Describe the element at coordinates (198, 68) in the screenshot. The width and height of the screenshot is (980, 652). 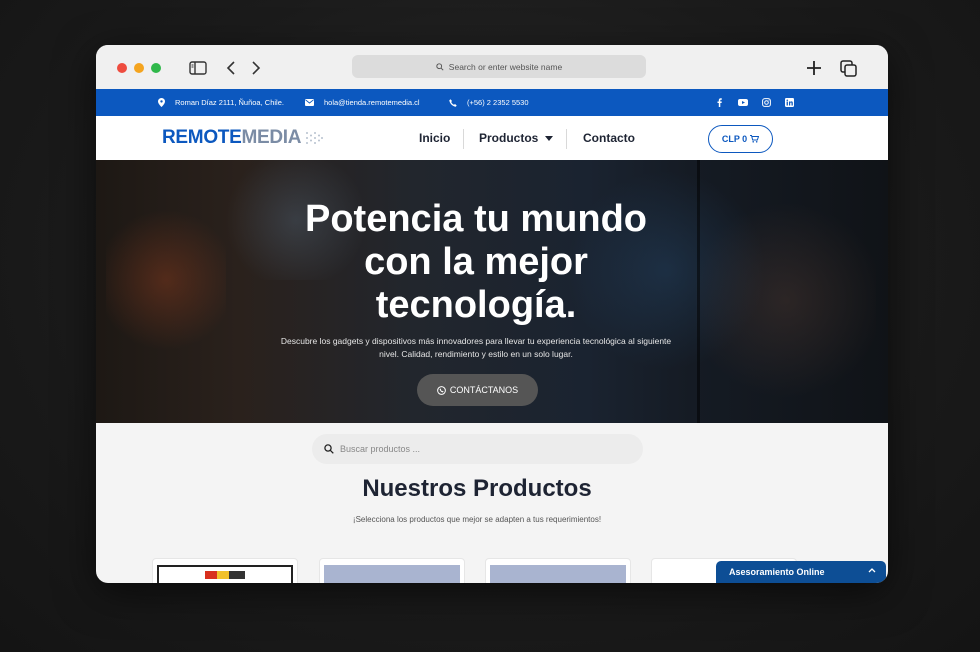
I see `sidebar-toggle-icon` at that location.